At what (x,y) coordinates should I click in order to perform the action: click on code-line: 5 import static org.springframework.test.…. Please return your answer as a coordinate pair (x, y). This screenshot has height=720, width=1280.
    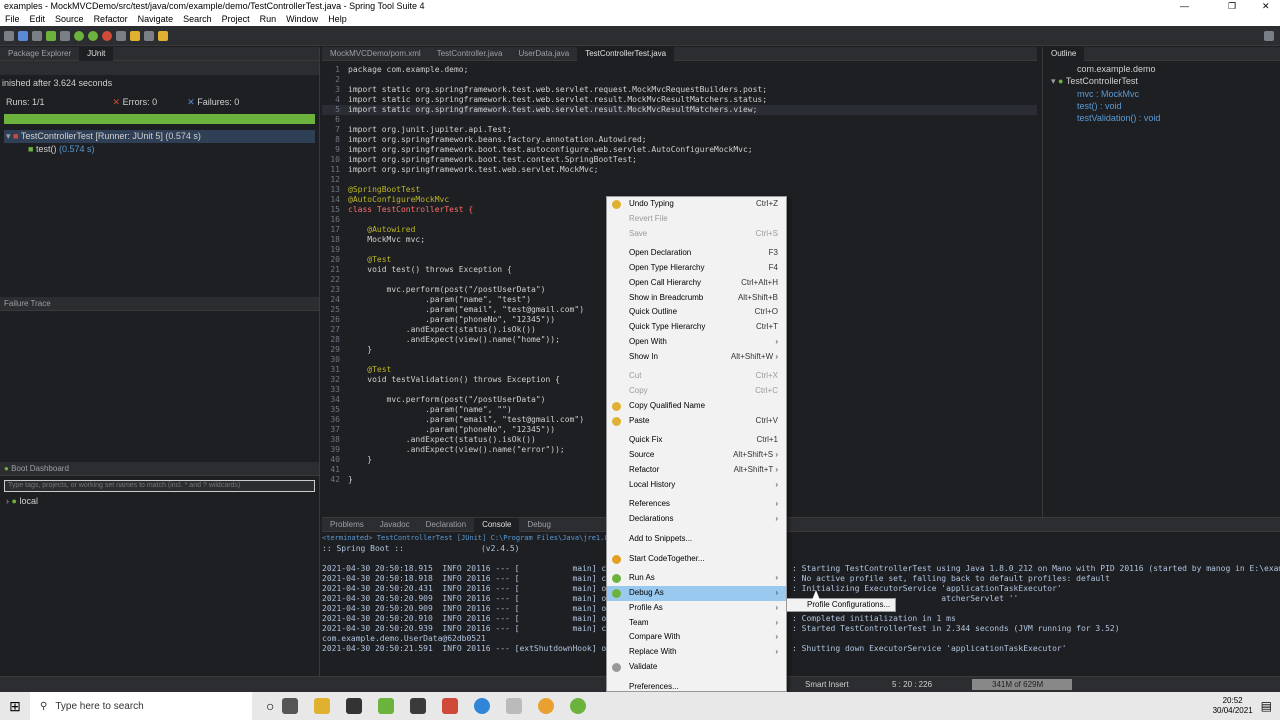
    Looking at the image, I should click on (679, 110).